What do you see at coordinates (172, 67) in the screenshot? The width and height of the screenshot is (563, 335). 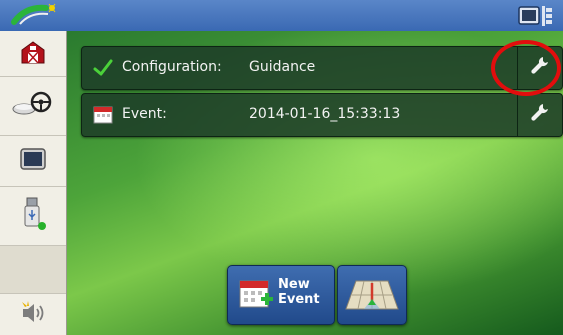 I see `configuration-label: Configuration:` at bounding box center [172, 67].